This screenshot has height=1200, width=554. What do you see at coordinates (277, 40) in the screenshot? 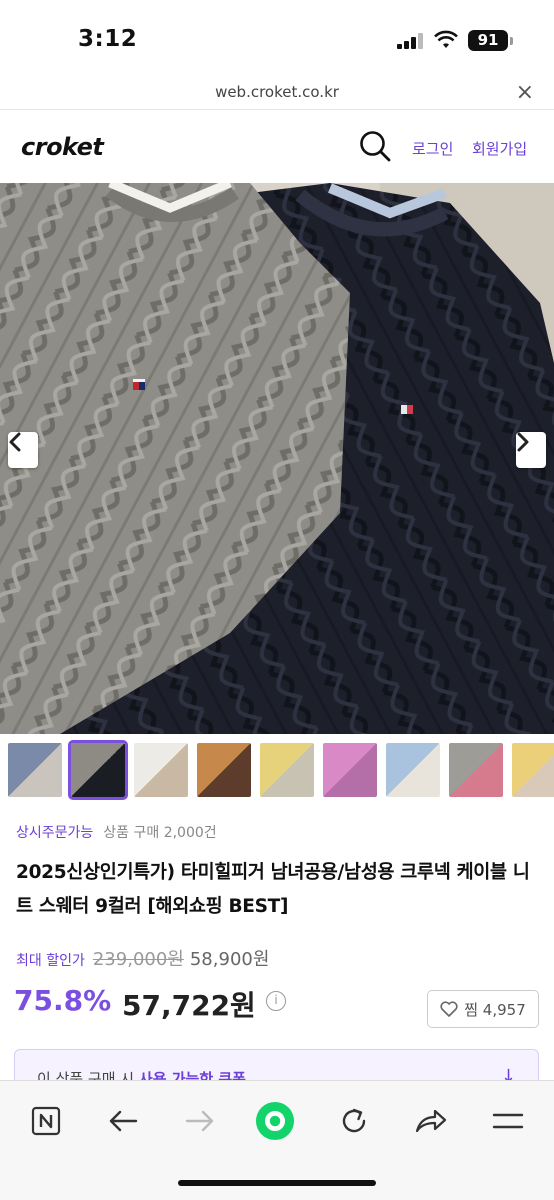
I see `status-bar: 3:12 91` at bounding box center [277, 40].